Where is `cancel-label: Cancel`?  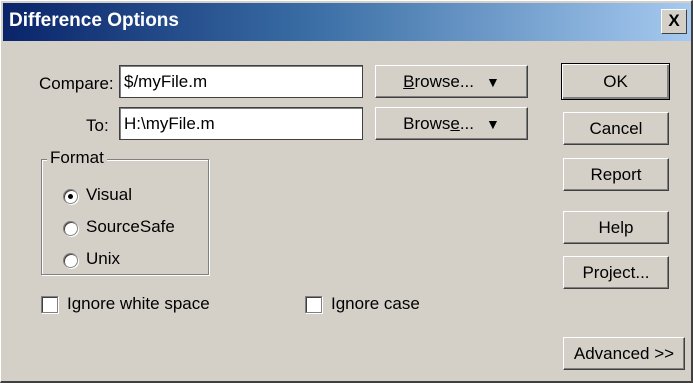
cancel-label: Cancel is located at coordinates (616, 128).